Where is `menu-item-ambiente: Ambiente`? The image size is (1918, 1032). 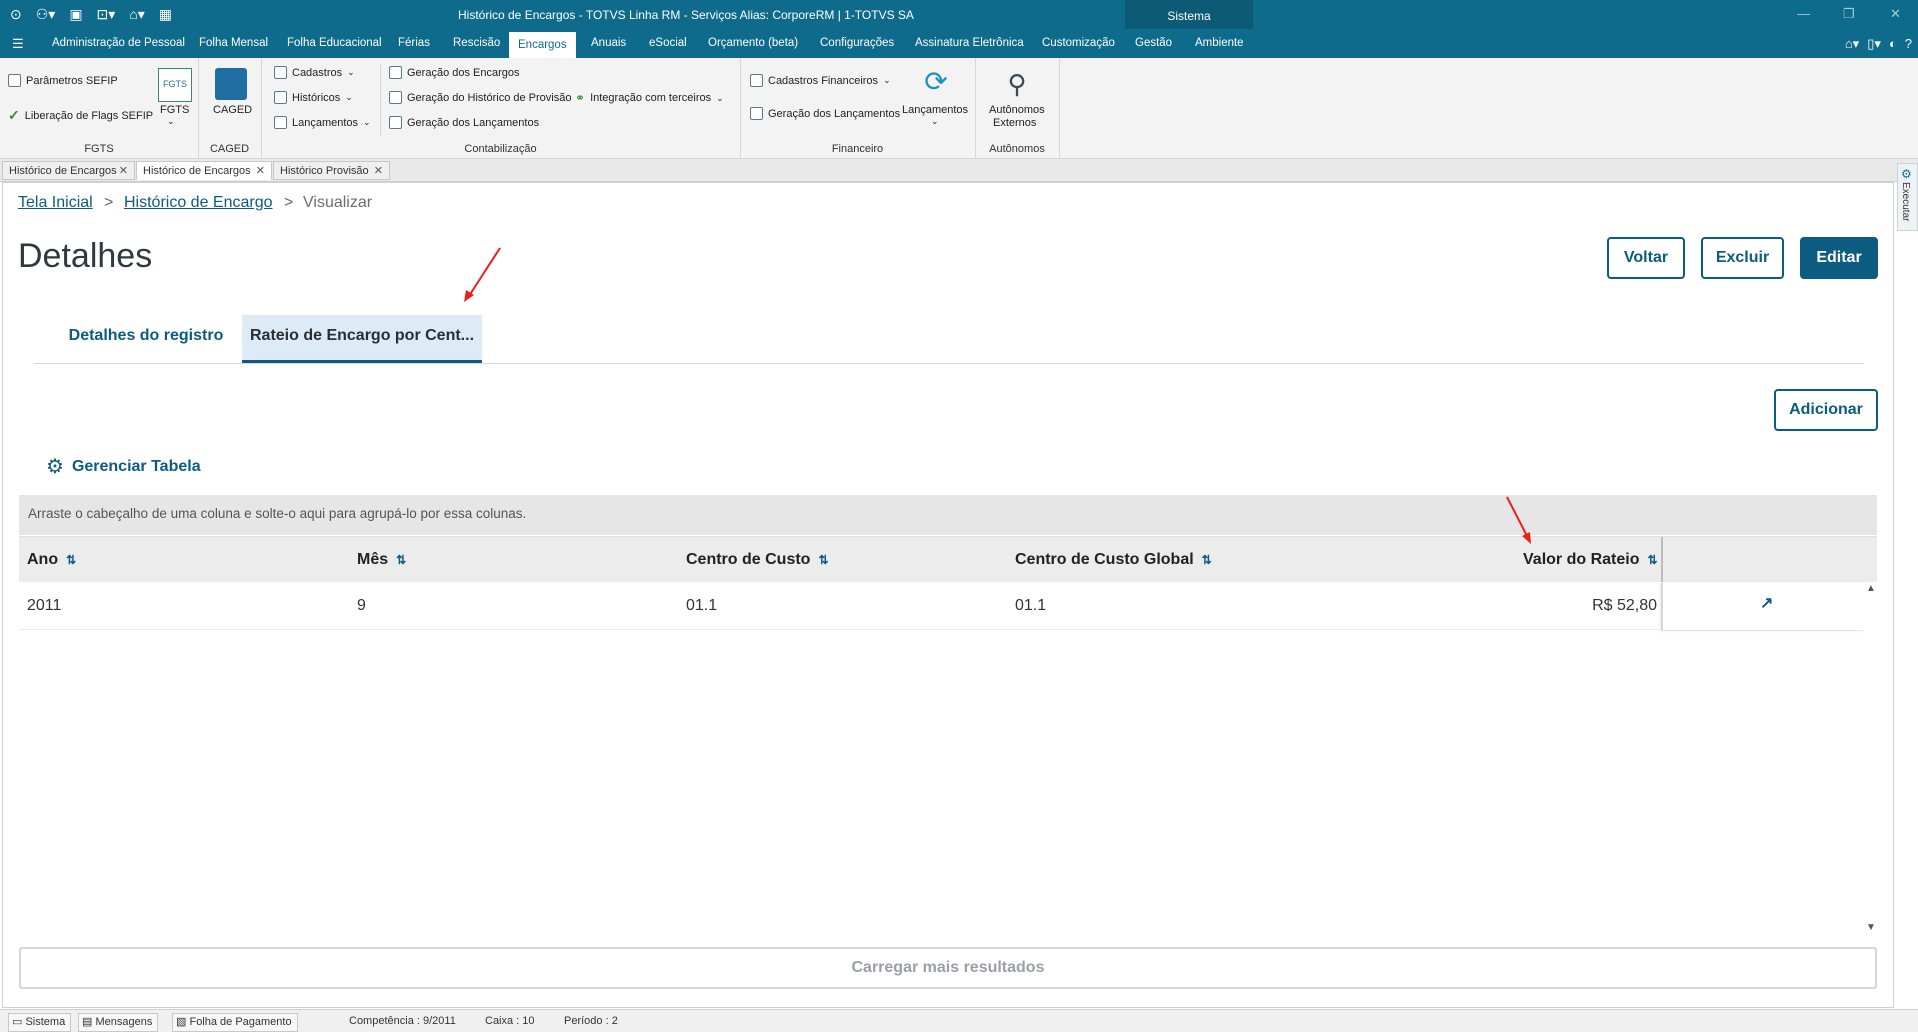 menu-item-ambiente: Ambiente is located at coordinates (1219, 43).